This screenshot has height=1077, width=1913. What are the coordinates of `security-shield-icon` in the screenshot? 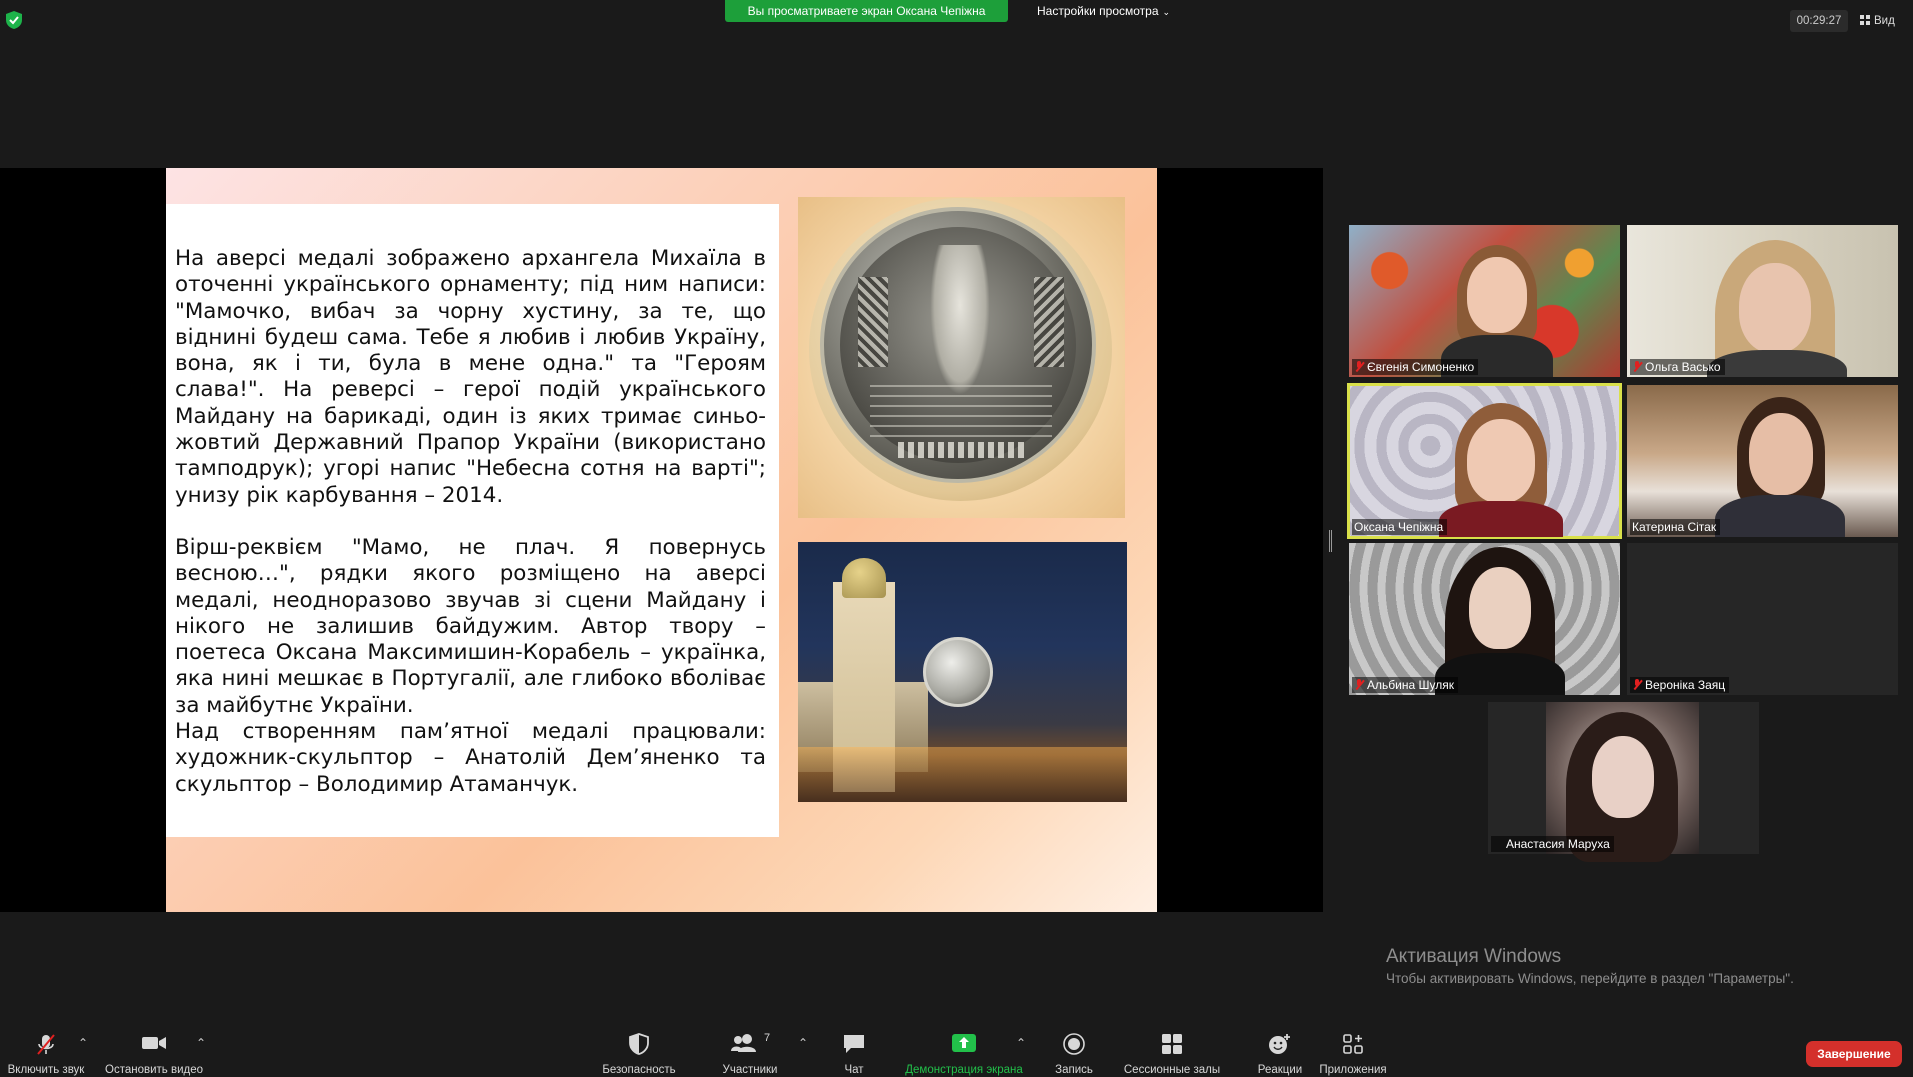 It's located at (14, 20).